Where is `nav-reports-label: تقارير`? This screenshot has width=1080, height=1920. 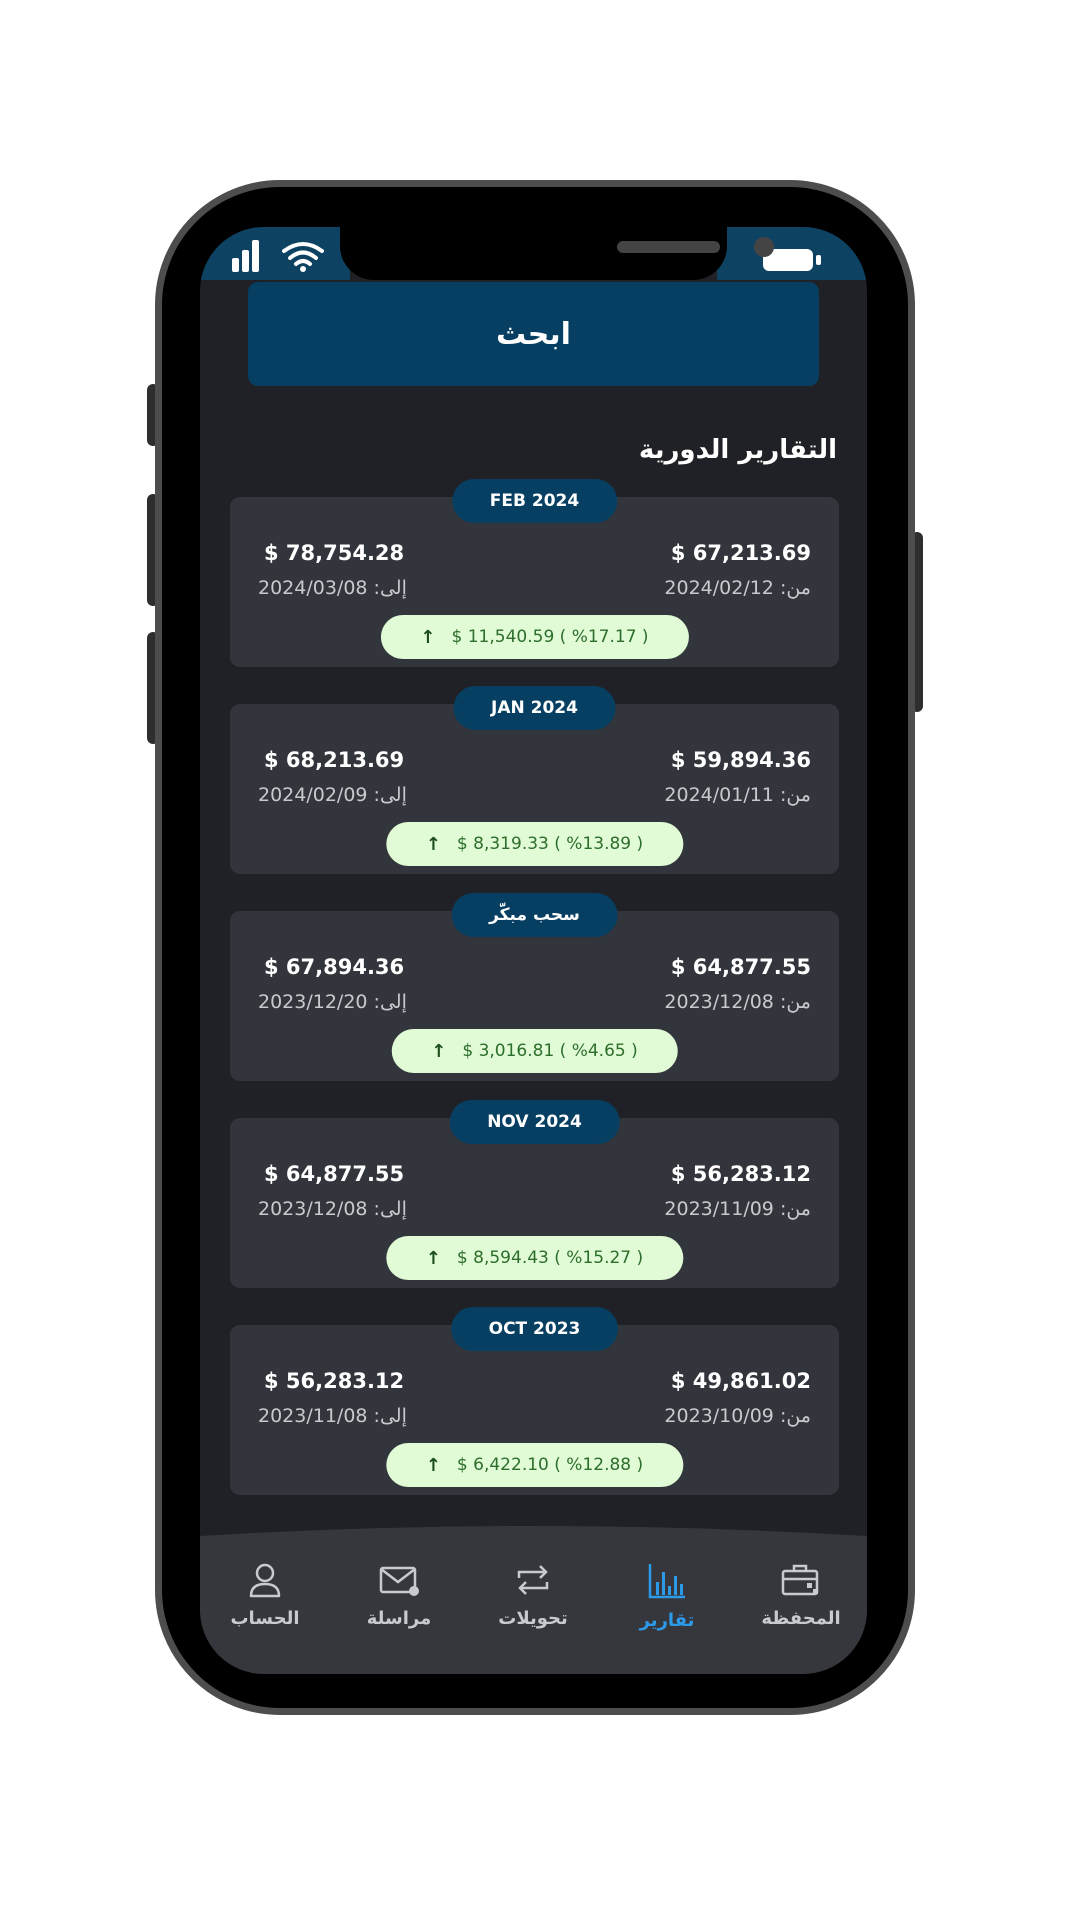
nav-reports-label: تقارير is located at coordinates (667, 1620).